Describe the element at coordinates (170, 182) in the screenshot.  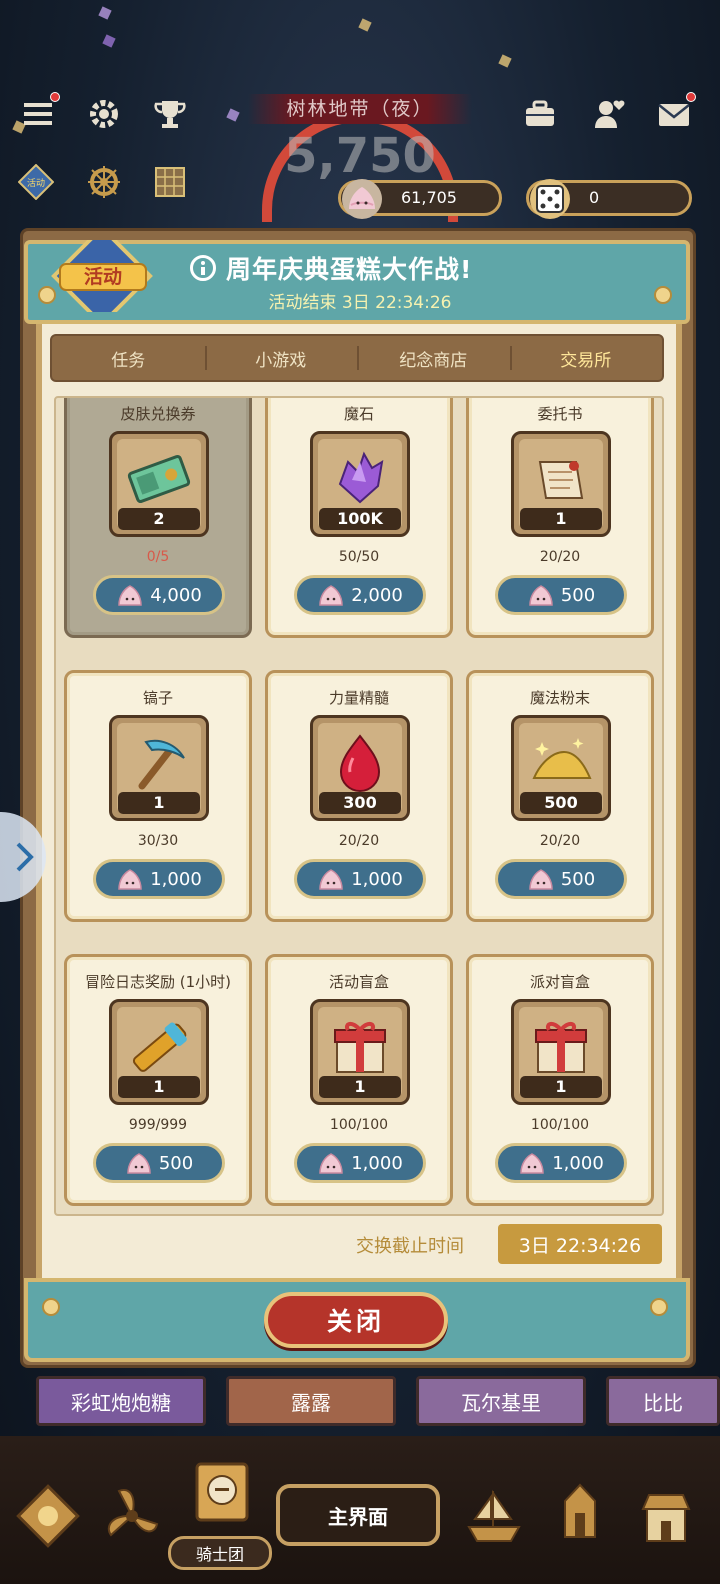
I see `minigame-icon` at that location.